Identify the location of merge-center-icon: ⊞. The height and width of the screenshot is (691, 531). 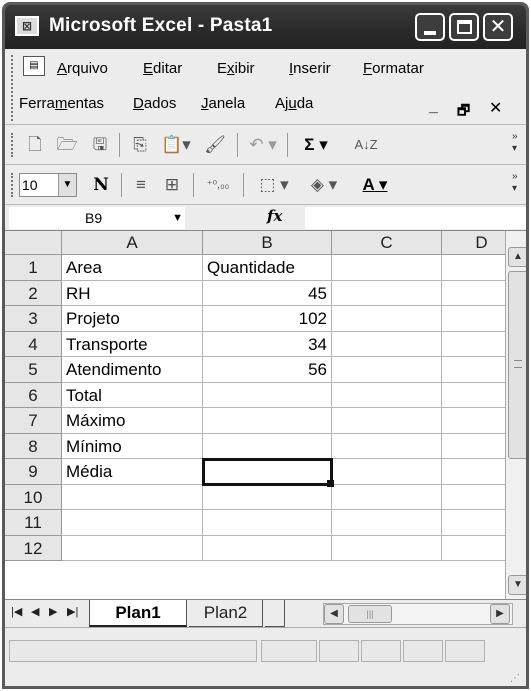
(172, 185).